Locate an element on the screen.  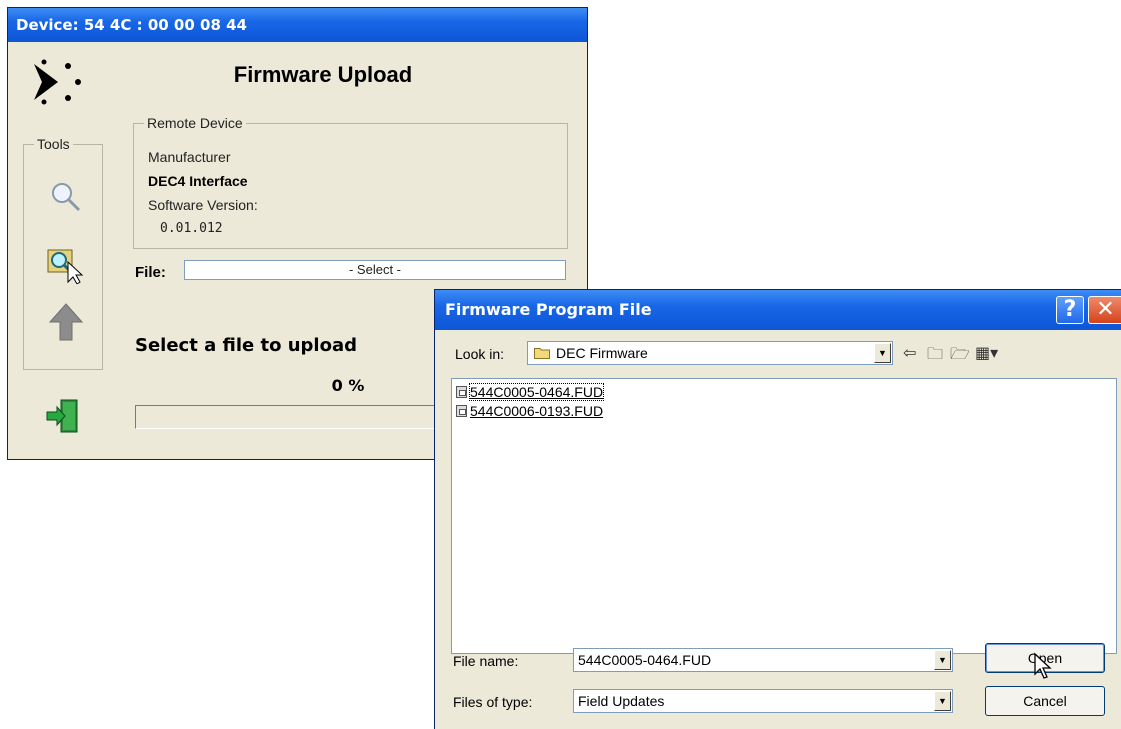
app-logo-icon is located at coordinates (57, 82).